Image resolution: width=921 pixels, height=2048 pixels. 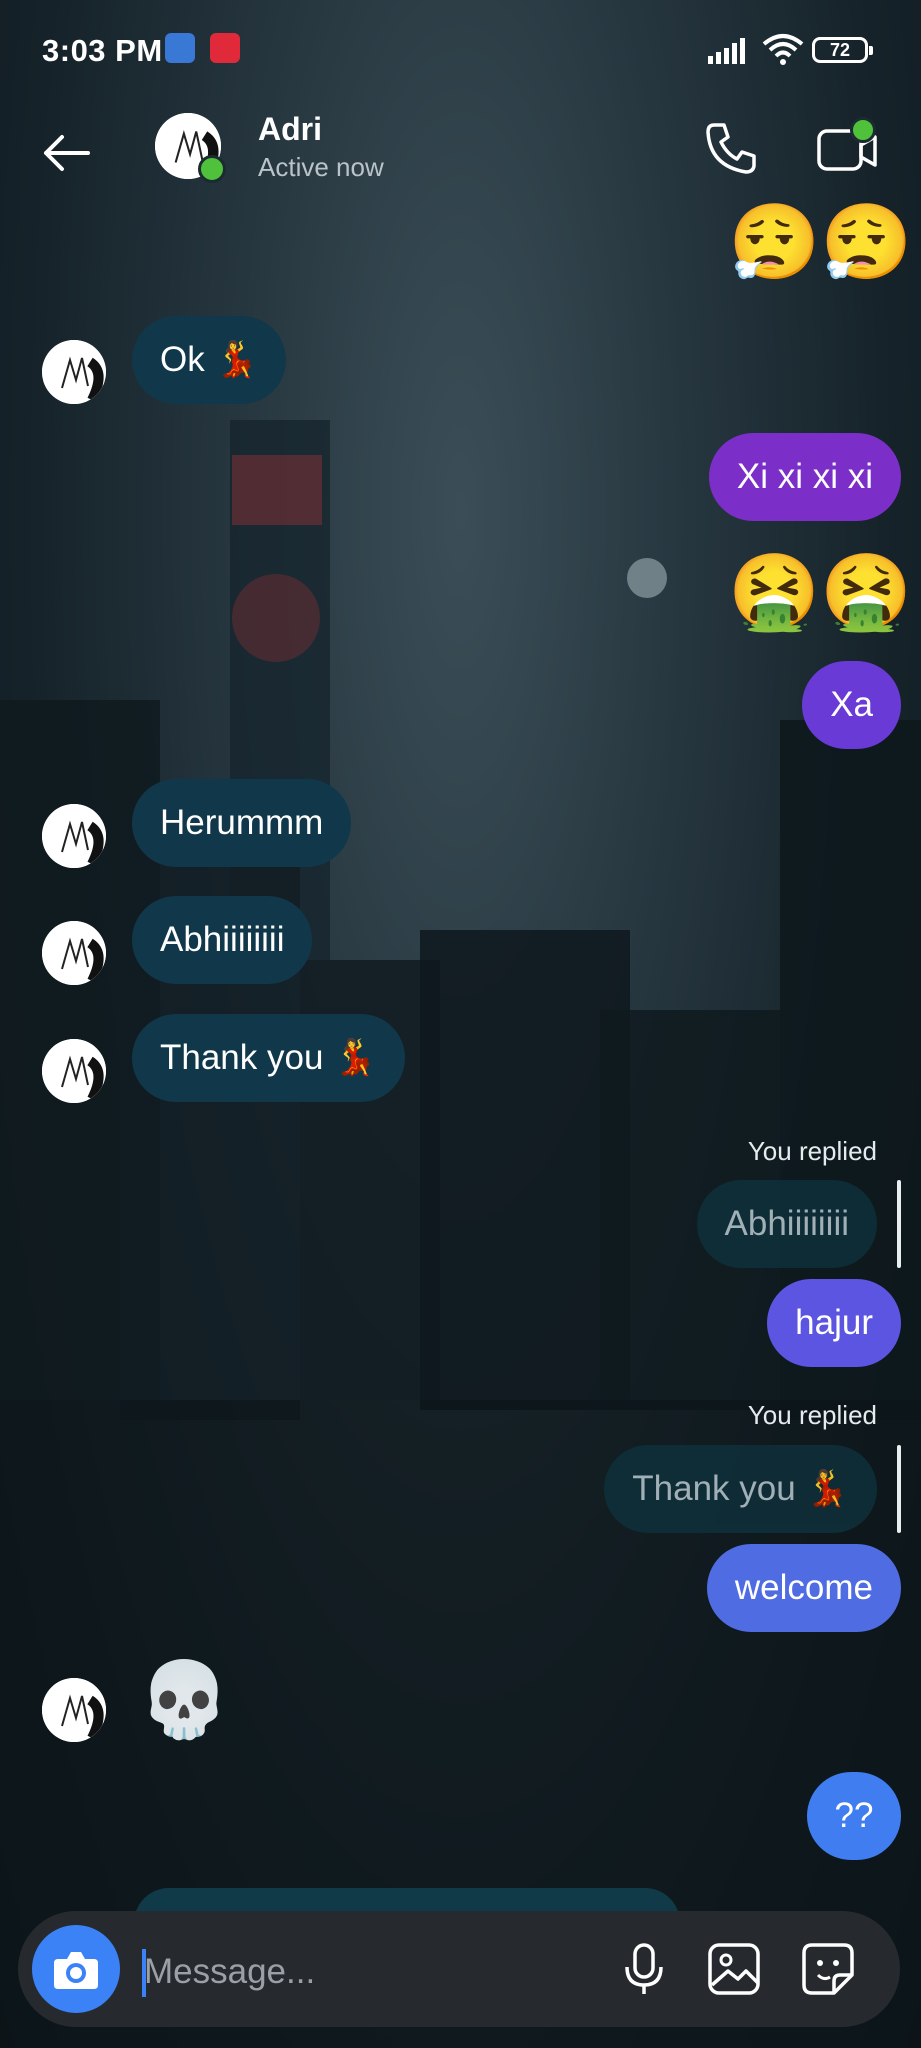 I want to click on message-composer, so click(x=459, y=1969).